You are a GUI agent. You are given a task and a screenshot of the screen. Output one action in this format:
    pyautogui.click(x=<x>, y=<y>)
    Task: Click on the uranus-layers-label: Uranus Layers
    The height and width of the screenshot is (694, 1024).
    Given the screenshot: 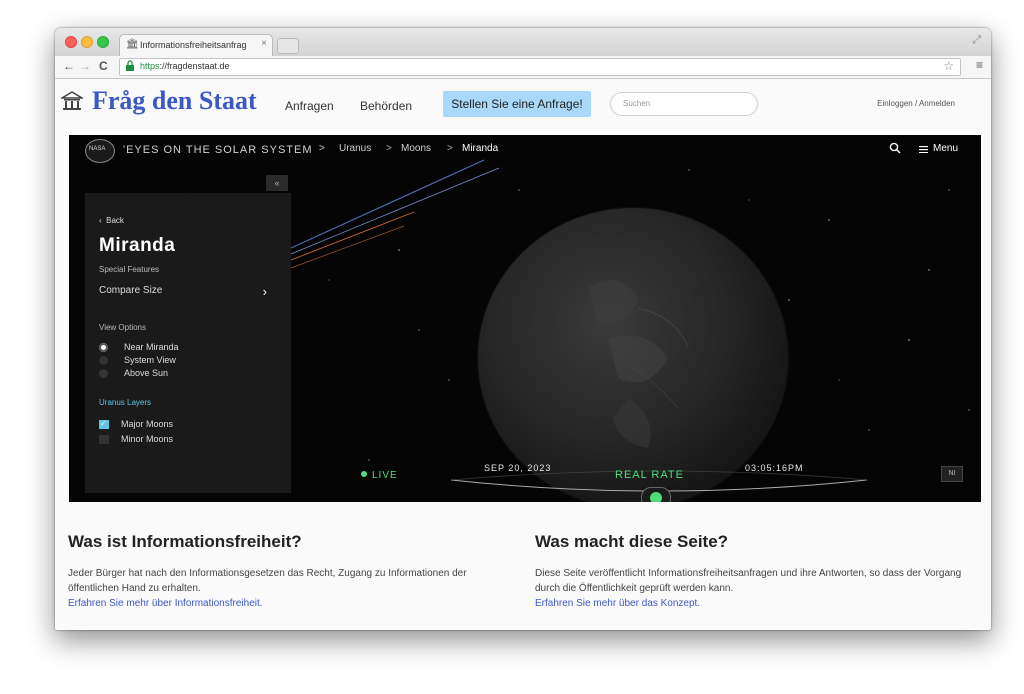 What is the action you would take?
    pyautogui.click(x=125, y=402)
    